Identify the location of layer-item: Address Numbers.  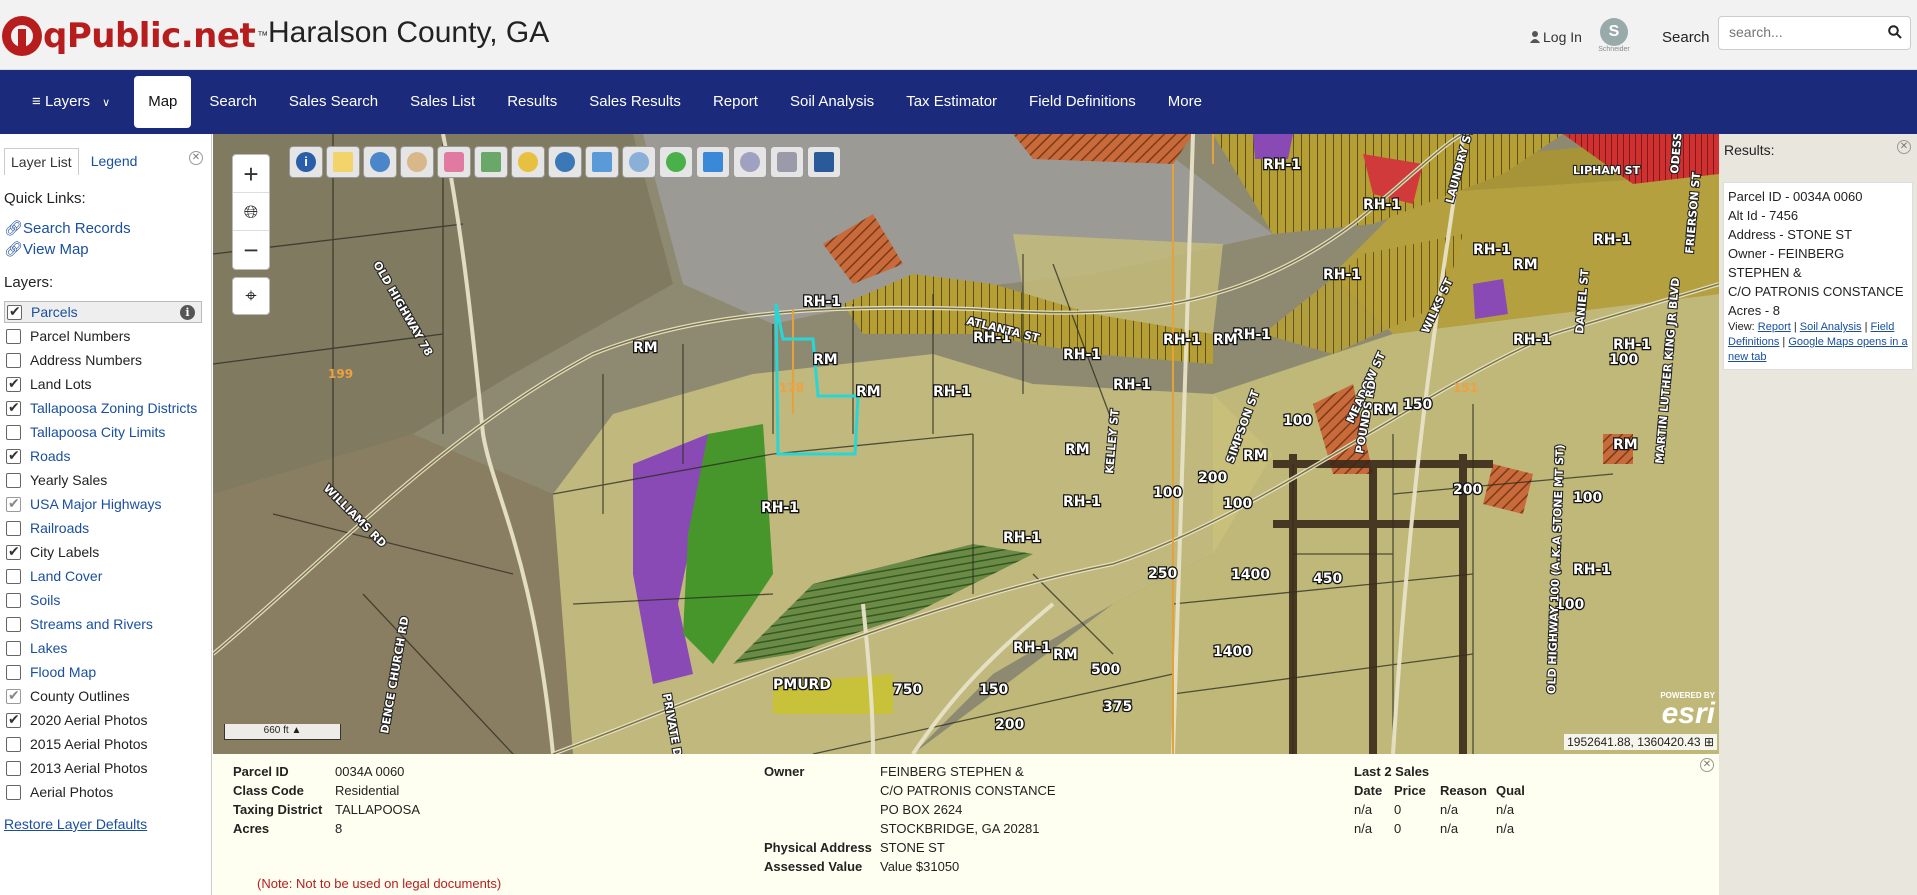
(74, 360).